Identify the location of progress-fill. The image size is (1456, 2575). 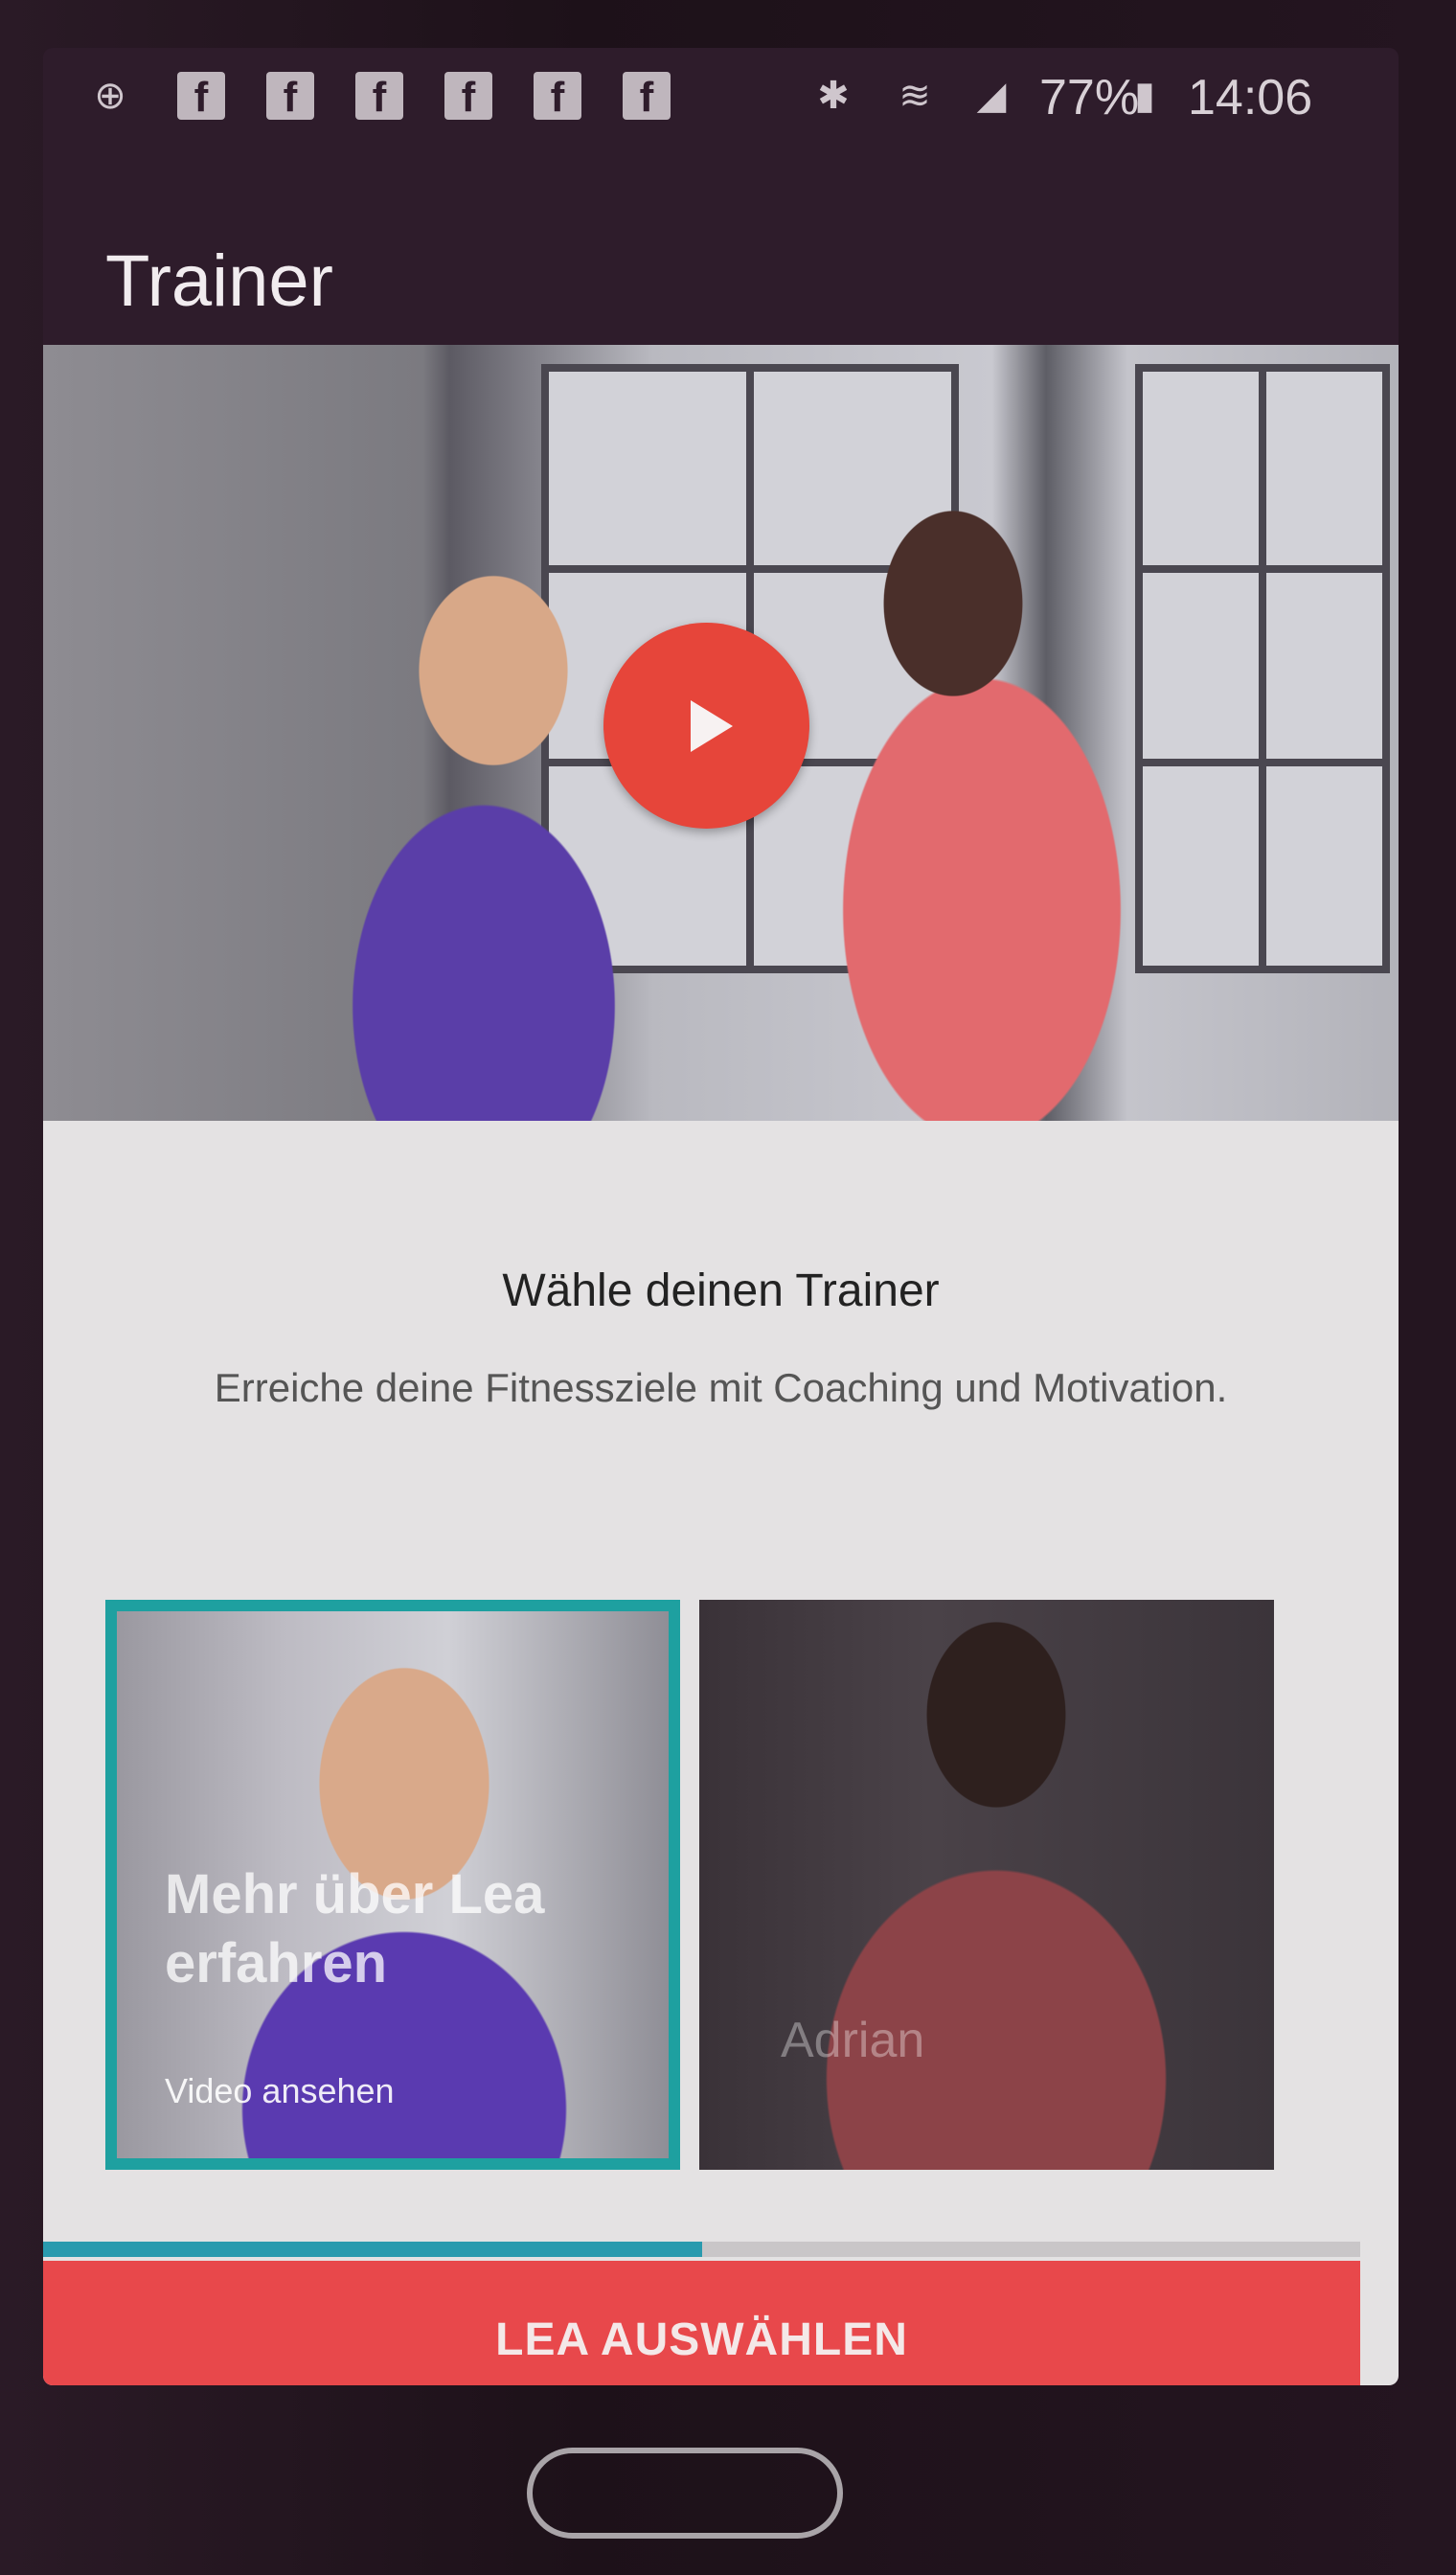
(372, 2249).